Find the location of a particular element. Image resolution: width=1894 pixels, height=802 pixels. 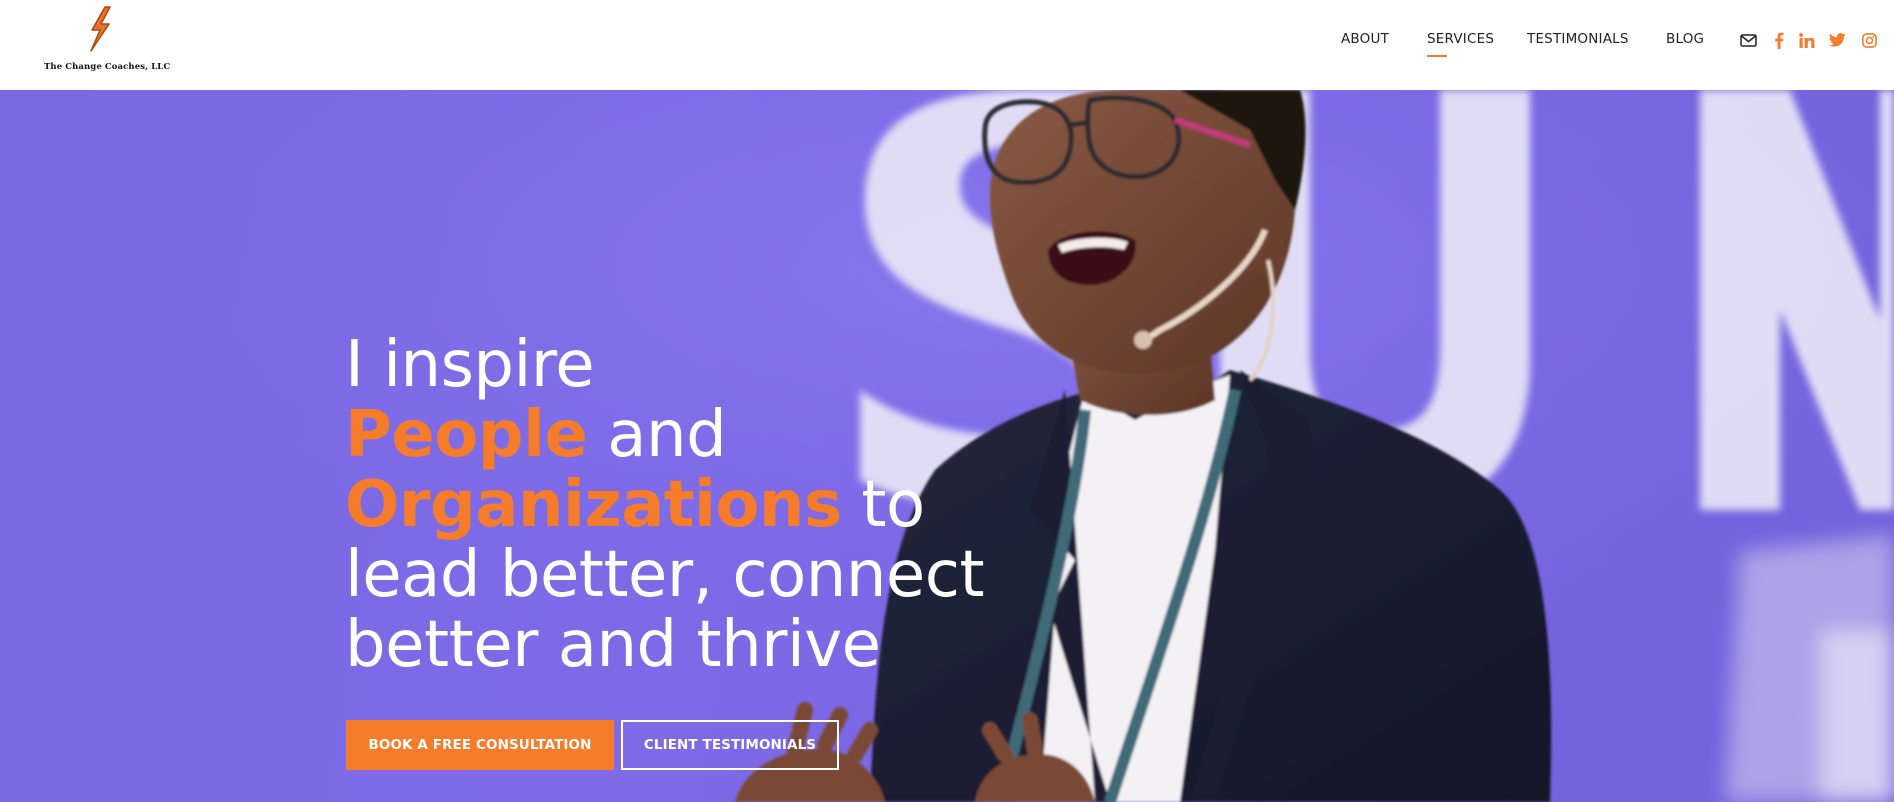

nav-services: SERVICES is located at coordinates (1460, 44).